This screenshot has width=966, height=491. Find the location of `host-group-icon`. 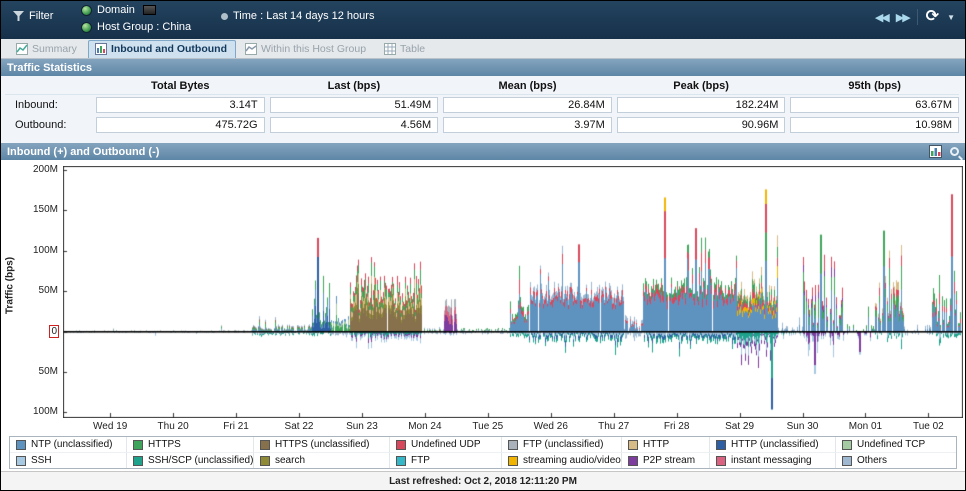

host-group-icon is located at coordinates (86, 27).